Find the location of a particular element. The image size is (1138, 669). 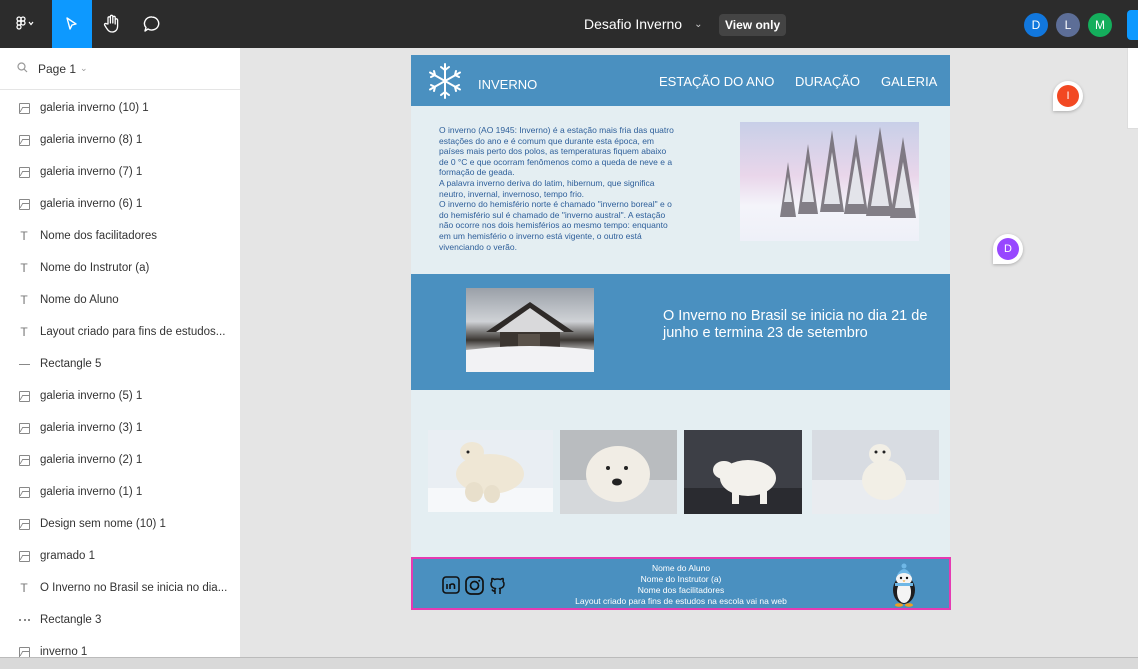

nav-link-duracao: DURAÇÃO is located at coordinates (827, 81).